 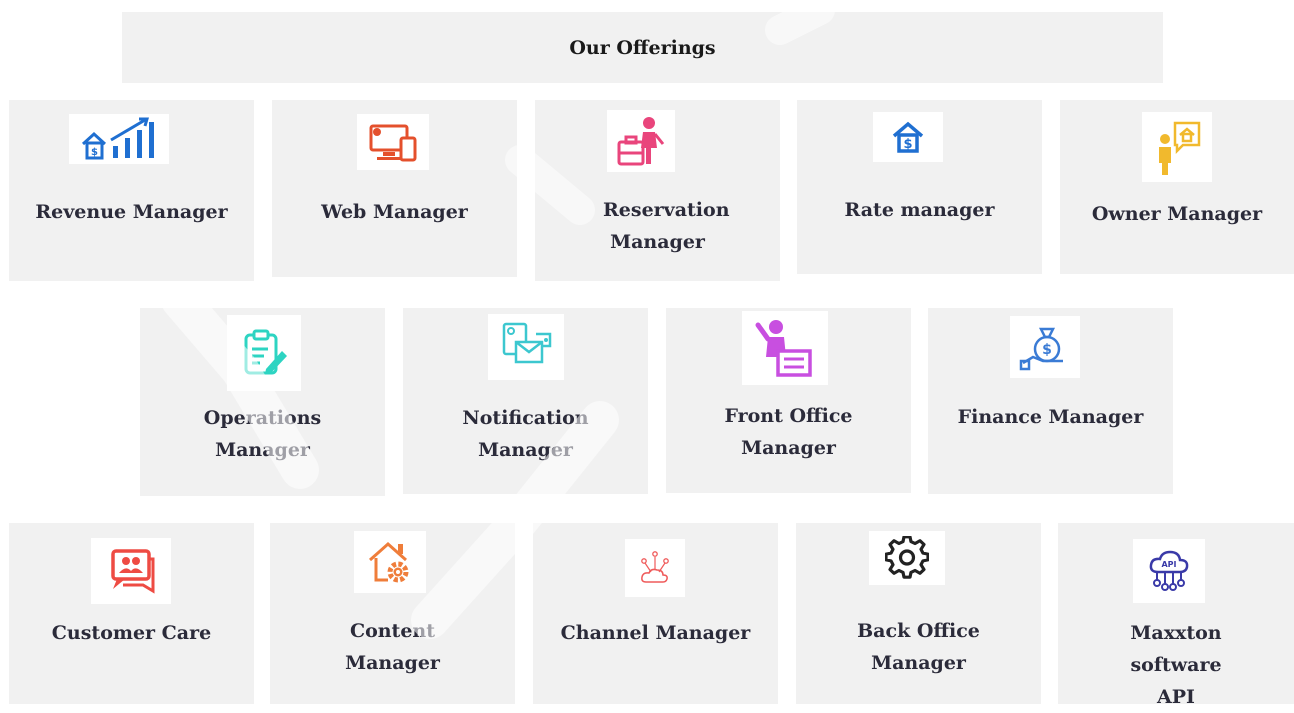 I want to click on offering-label: Front Office Manager, so click(x=788, y=432).